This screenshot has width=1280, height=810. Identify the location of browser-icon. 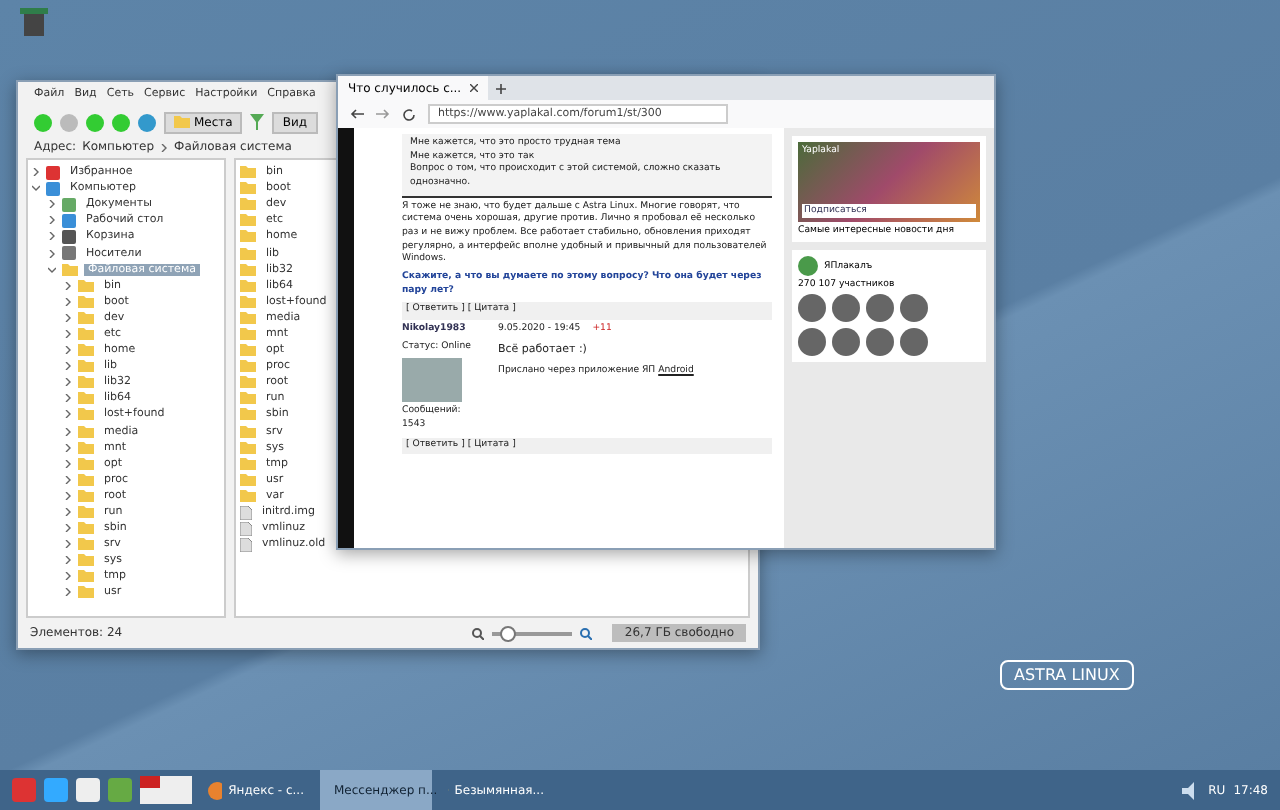
(215, 790).